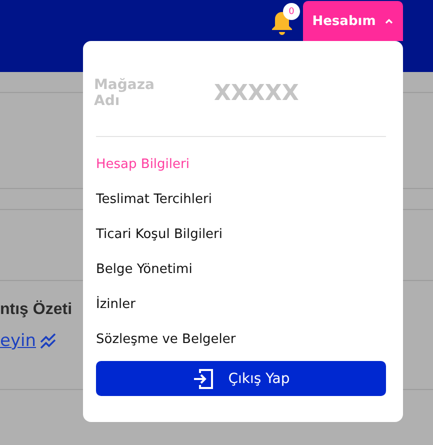 Image resolution: width=433 pixels, height=445 pixels. I want to click on notification-badge: 0, so click(291, 11).